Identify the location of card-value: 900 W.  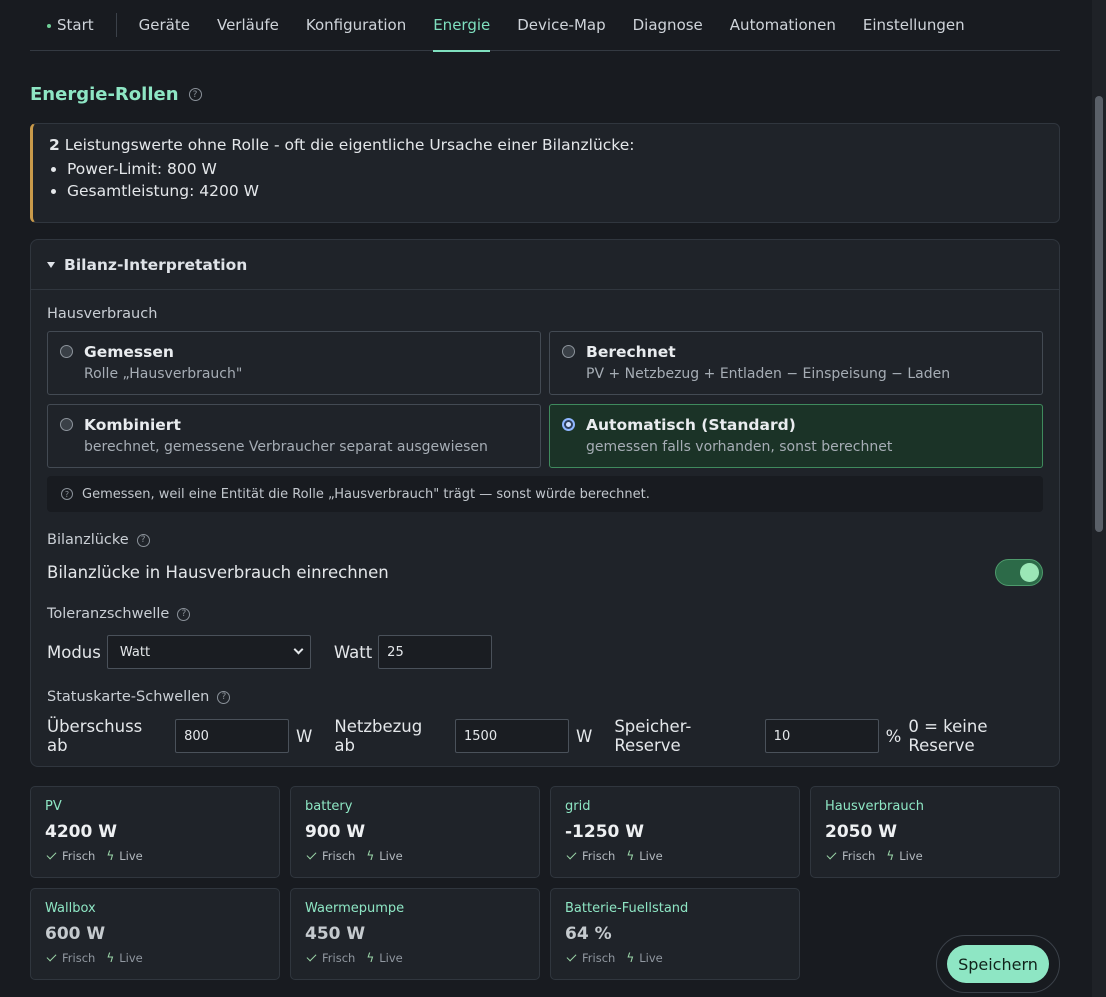
(335, 832).